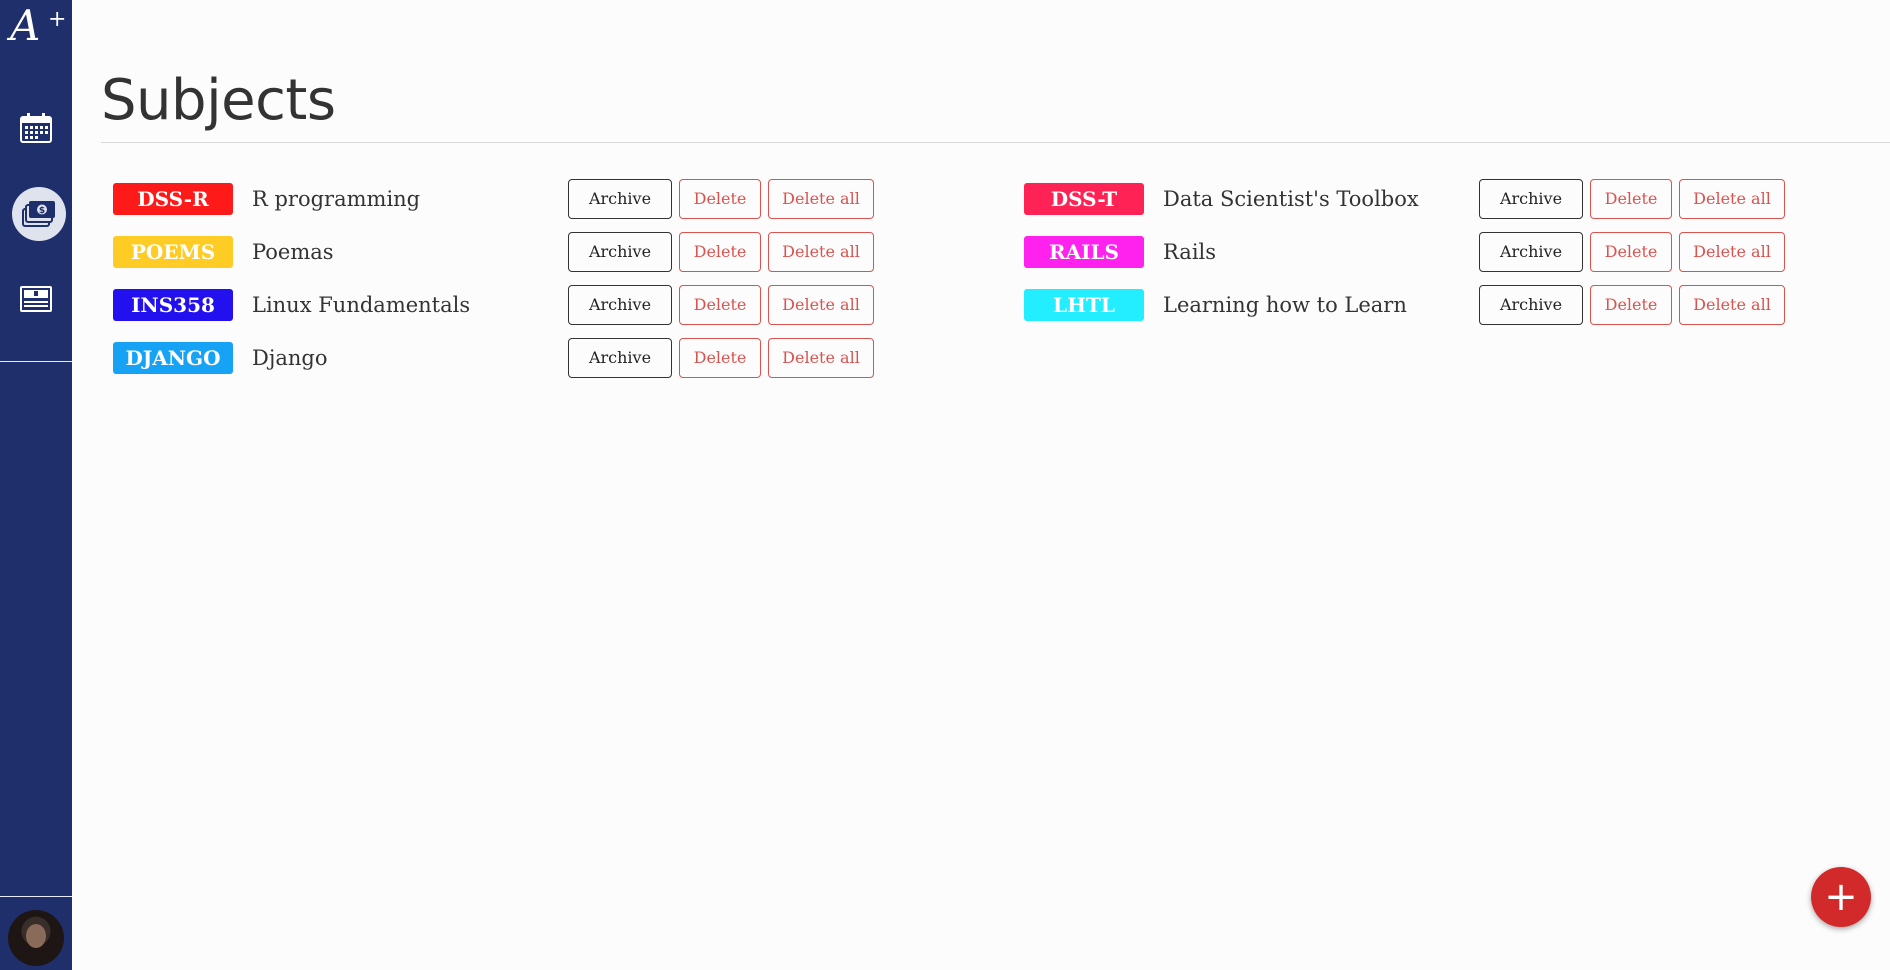 The height and width of the screenshot is (970, 1890). What do you see at coordinates (1084, 304) in the screenshot?
I see `subject-code-badge: LHTL` at bounding box center [1084, 304].